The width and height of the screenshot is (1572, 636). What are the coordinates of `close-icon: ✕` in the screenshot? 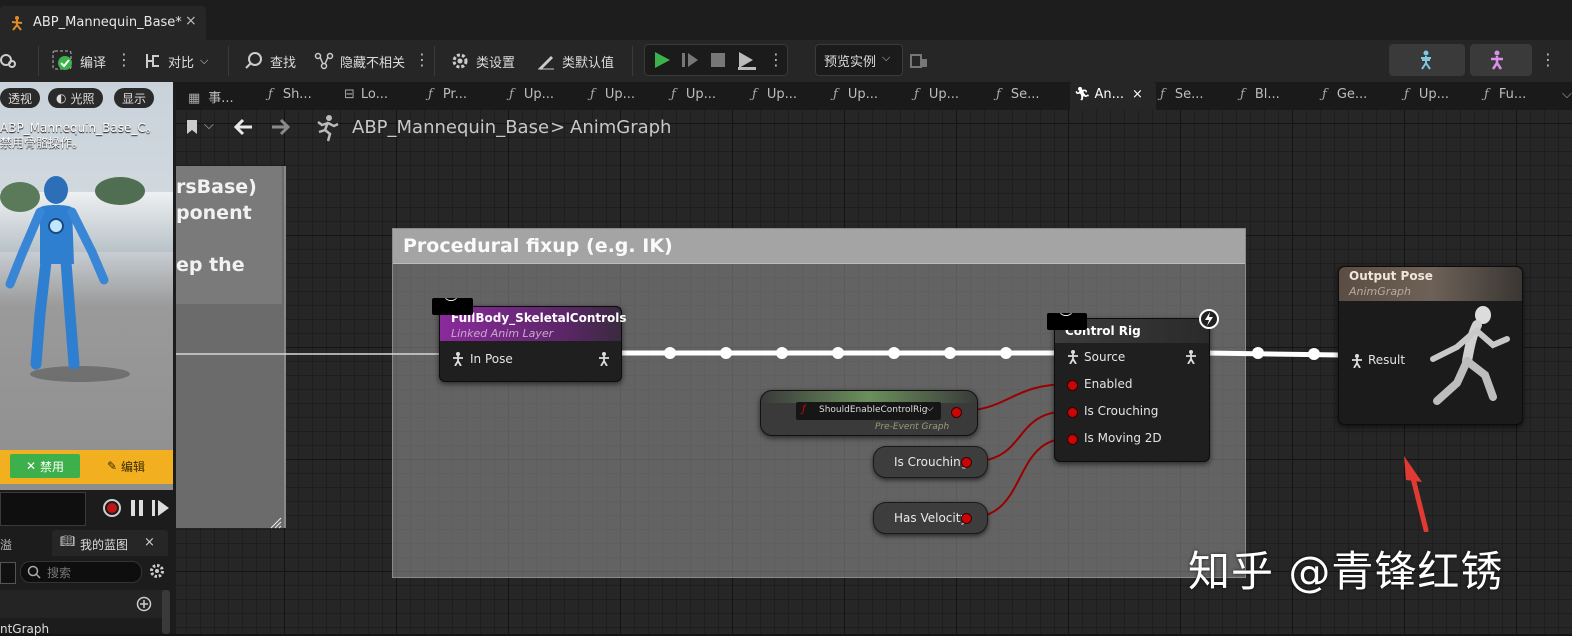 It's located at (31, 466).